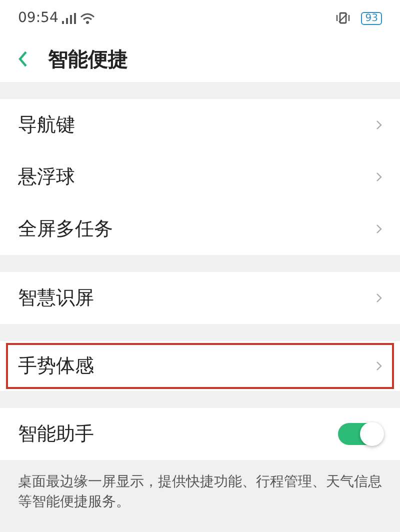  Describe the element at coordinates (88, 18) in the screenshot. I see `wifi-icon` at that location.